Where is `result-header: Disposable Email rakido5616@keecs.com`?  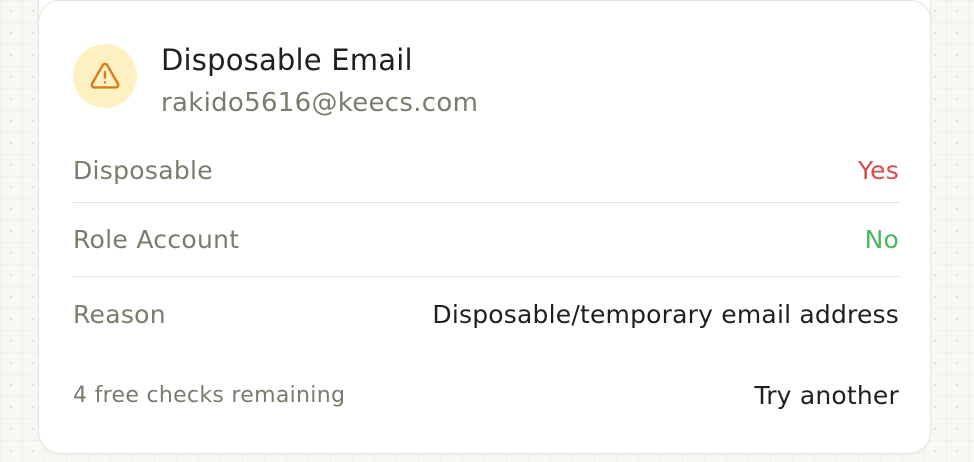
result-header: Disposable Email rakido5616@keecs.com is located at coordinates (275, 81).